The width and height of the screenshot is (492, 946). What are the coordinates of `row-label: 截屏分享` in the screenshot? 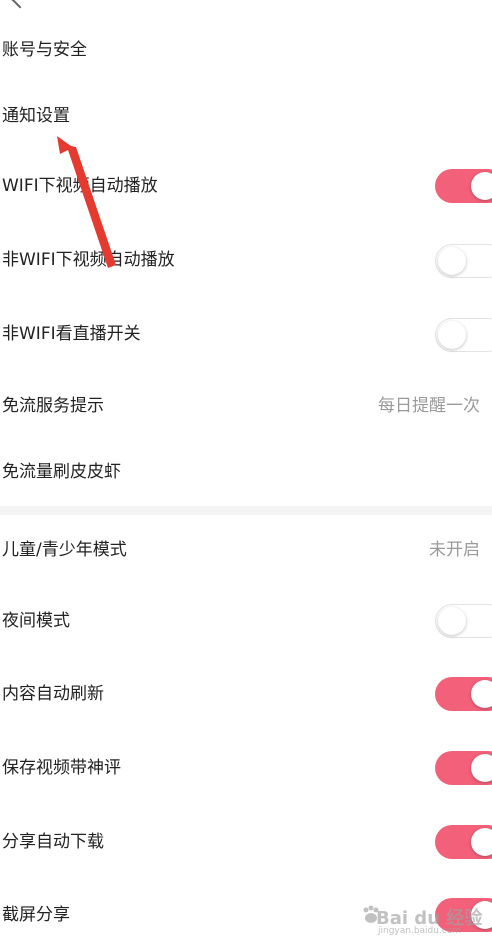 It's located at (36, 915).